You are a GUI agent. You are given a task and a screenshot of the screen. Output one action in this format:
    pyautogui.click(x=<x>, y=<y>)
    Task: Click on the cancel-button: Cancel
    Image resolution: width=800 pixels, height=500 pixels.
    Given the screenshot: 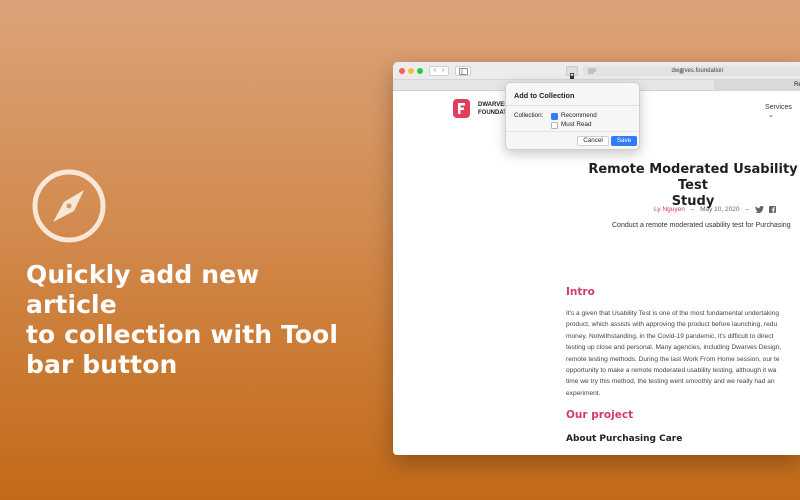 What is the action you would take?
    pyautogui.click(x=593, y=141)
    